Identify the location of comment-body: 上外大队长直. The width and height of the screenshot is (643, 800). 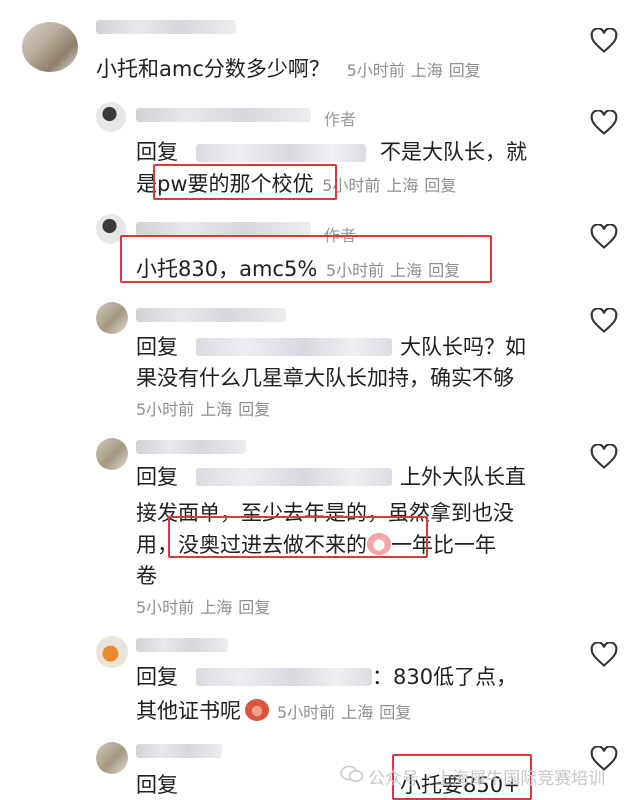
(463, 477).